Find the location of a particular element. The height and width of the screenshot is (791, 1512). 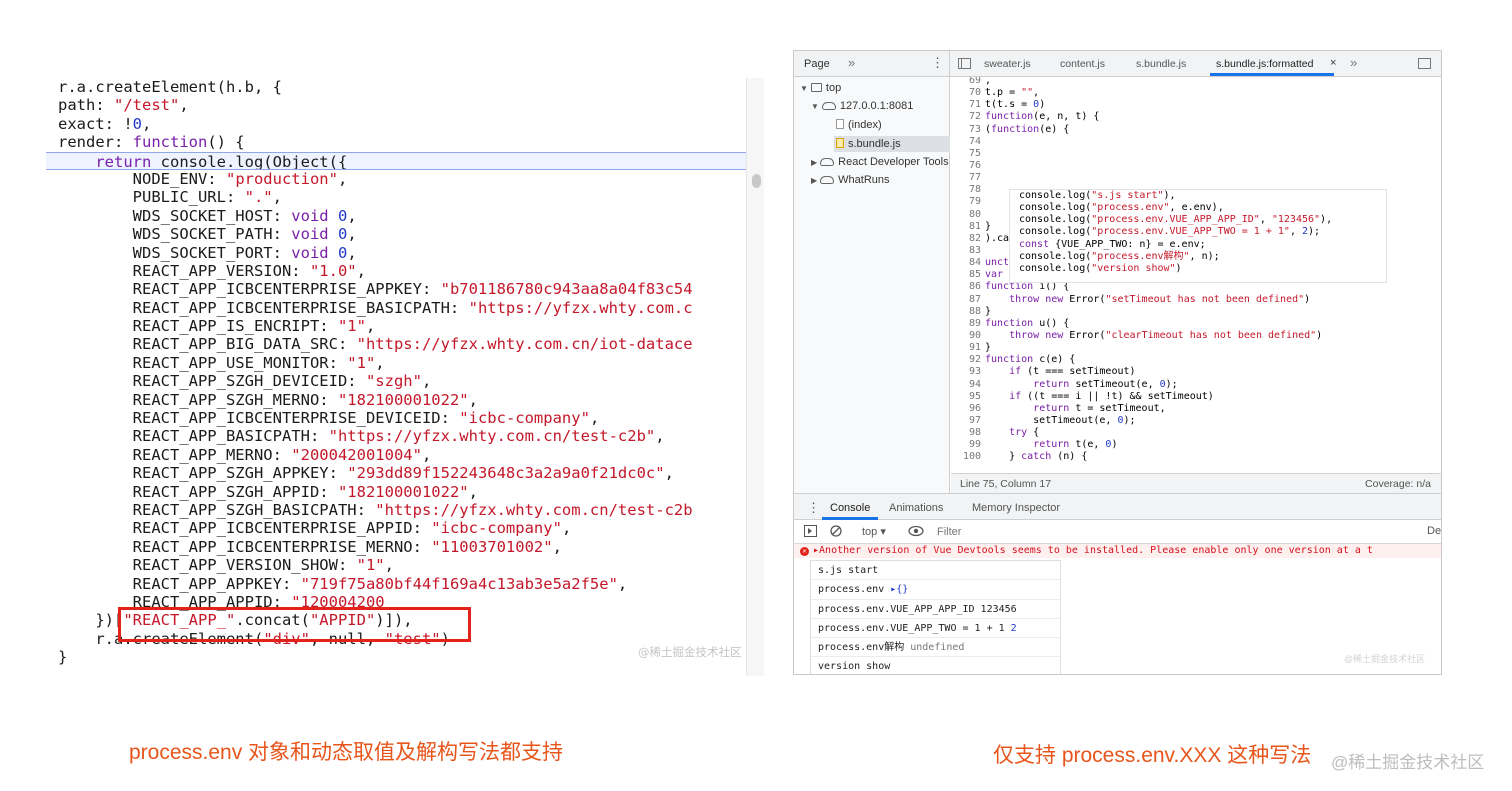

left-scrollbar is located at coordinates (755, 377).